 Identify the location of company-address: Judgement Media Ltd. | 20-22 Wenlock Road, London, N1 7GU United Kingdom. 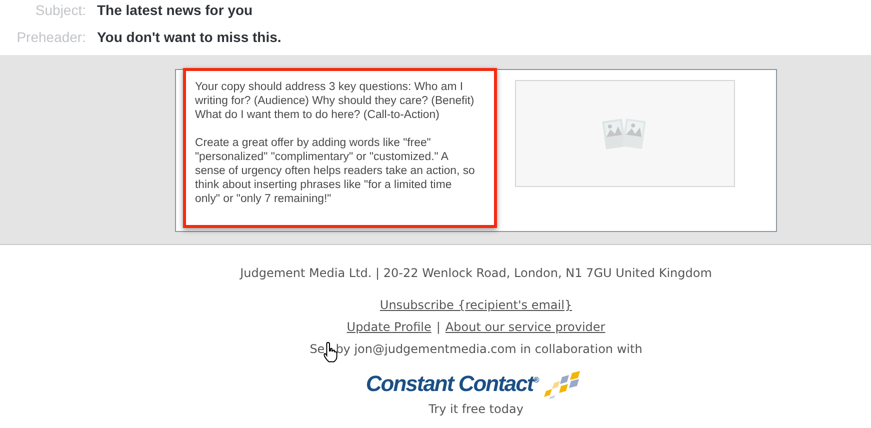
(476, 273).